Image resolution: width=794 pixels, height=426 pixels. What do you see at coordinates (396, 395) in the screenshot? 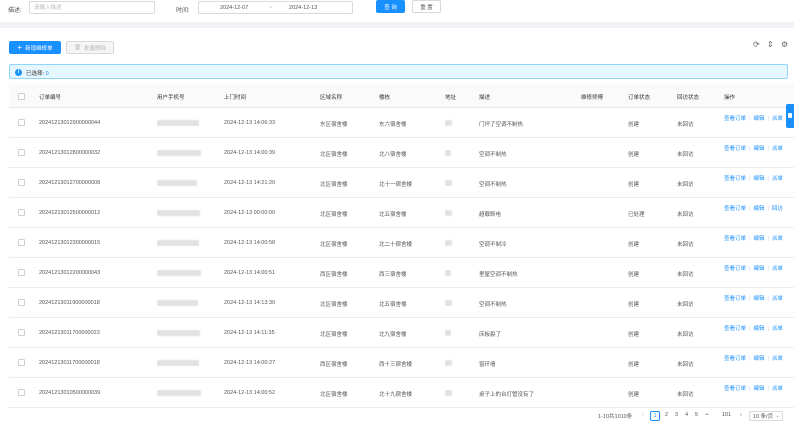
I see `building-cell: 北十九宿舍楼` at bounding box center [396, 395].